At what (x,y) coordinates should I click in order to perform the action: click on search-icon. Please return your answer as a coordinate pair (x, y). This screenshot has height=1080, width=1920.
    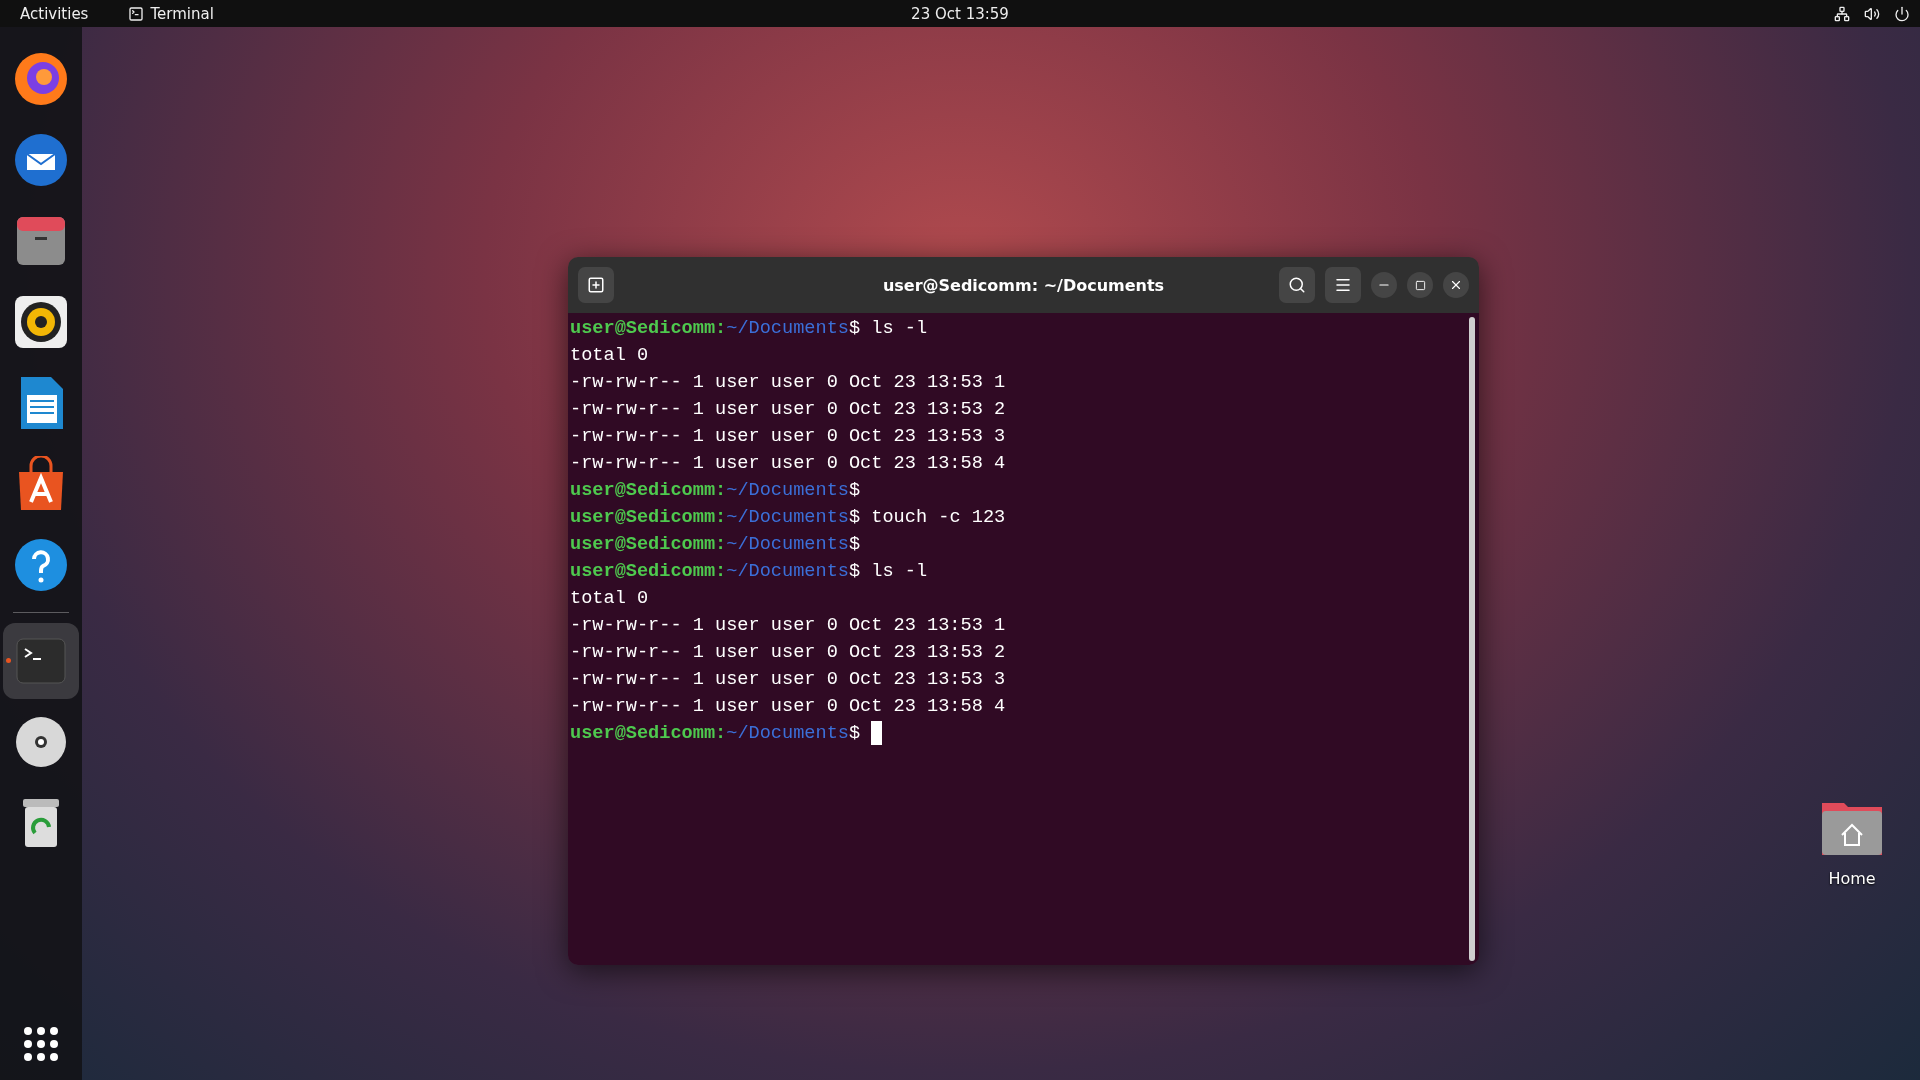
    Looking at the image, I should click on (1297, 285).